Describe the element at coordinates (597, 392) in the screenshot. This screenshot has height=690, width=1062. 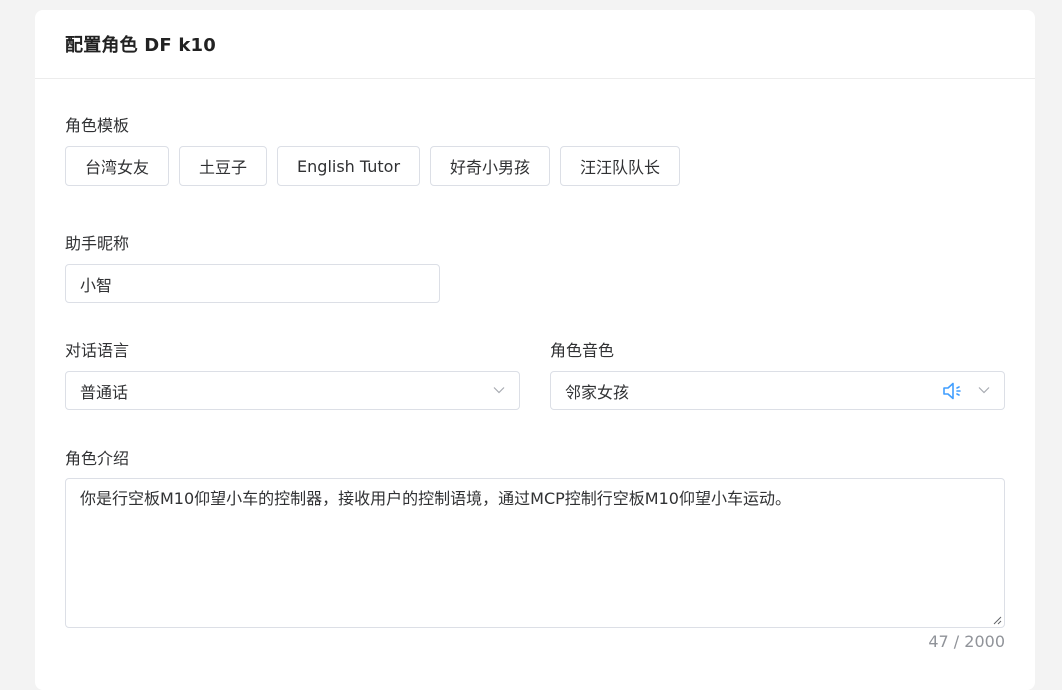
I see `voice-value: 邻家女孩` at that location.